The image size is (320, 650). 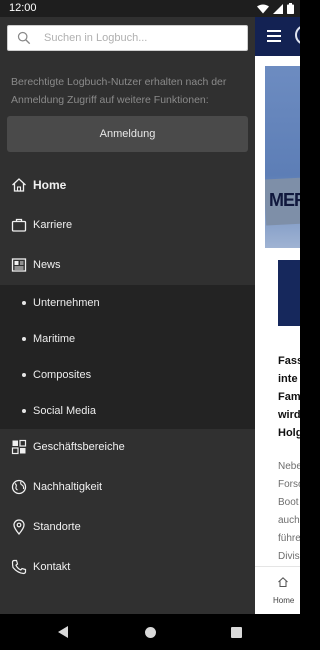 What do you see at coordinates (274, 36) in the screenshot?
I see `hamburger-menu-icon` at bounding box center [274, 36].